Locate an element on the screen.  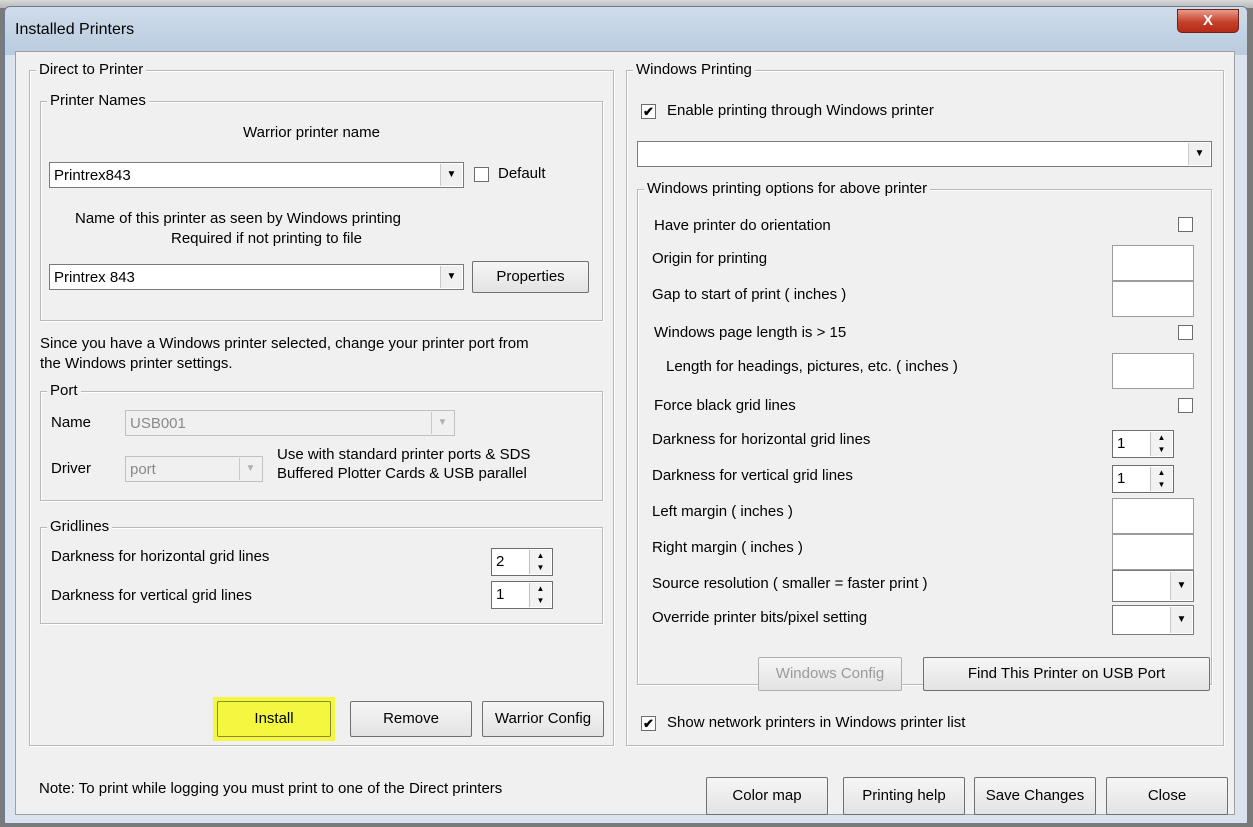
windows-name-required-label: Required if not printing to file is located at coordinates (266, 238).